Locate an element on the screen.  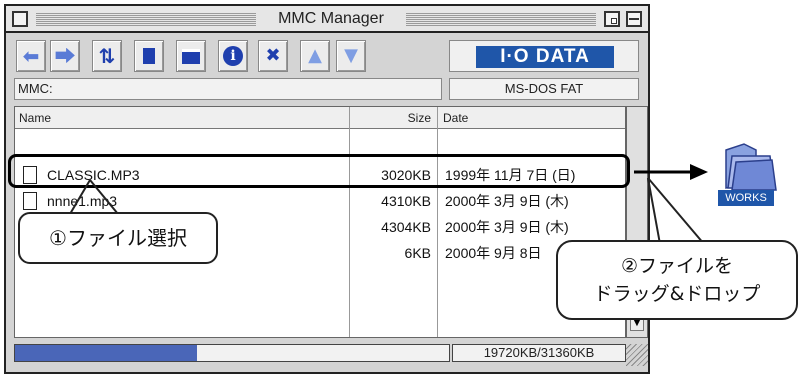
step1-callout: ①ファイル選択 is located at coordinates (118, 238).